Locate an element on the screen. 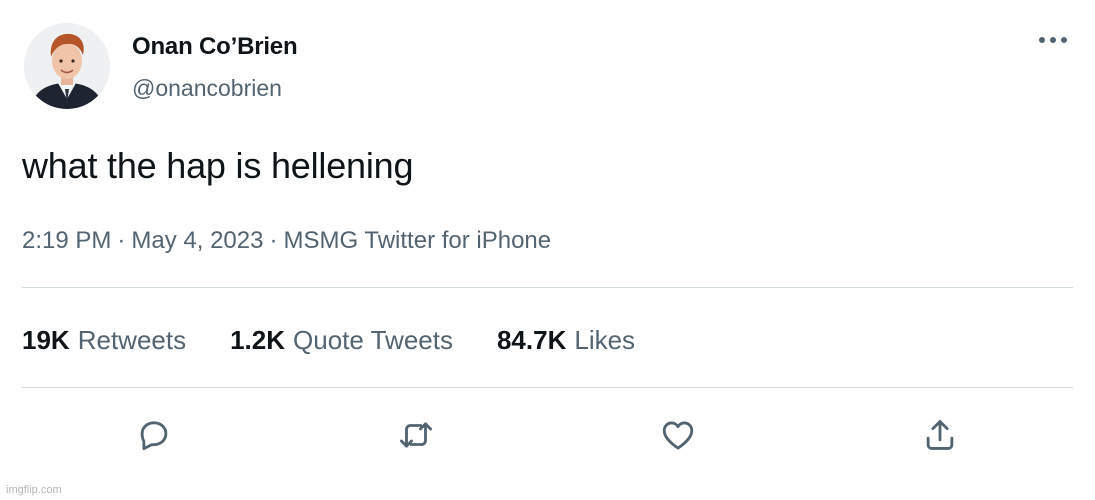 This screenshot has width=1095, height=500. more-options-button is located at coordinates (1053, 40).